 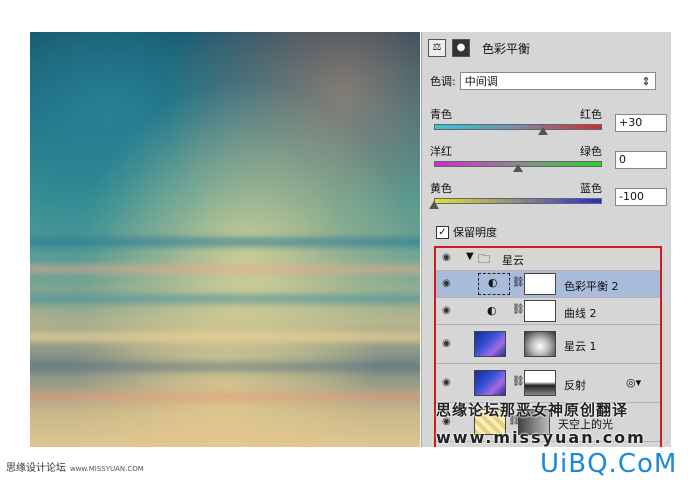 I want to click on balance-scale-icon: ⚖, so click(x=437, y=48).